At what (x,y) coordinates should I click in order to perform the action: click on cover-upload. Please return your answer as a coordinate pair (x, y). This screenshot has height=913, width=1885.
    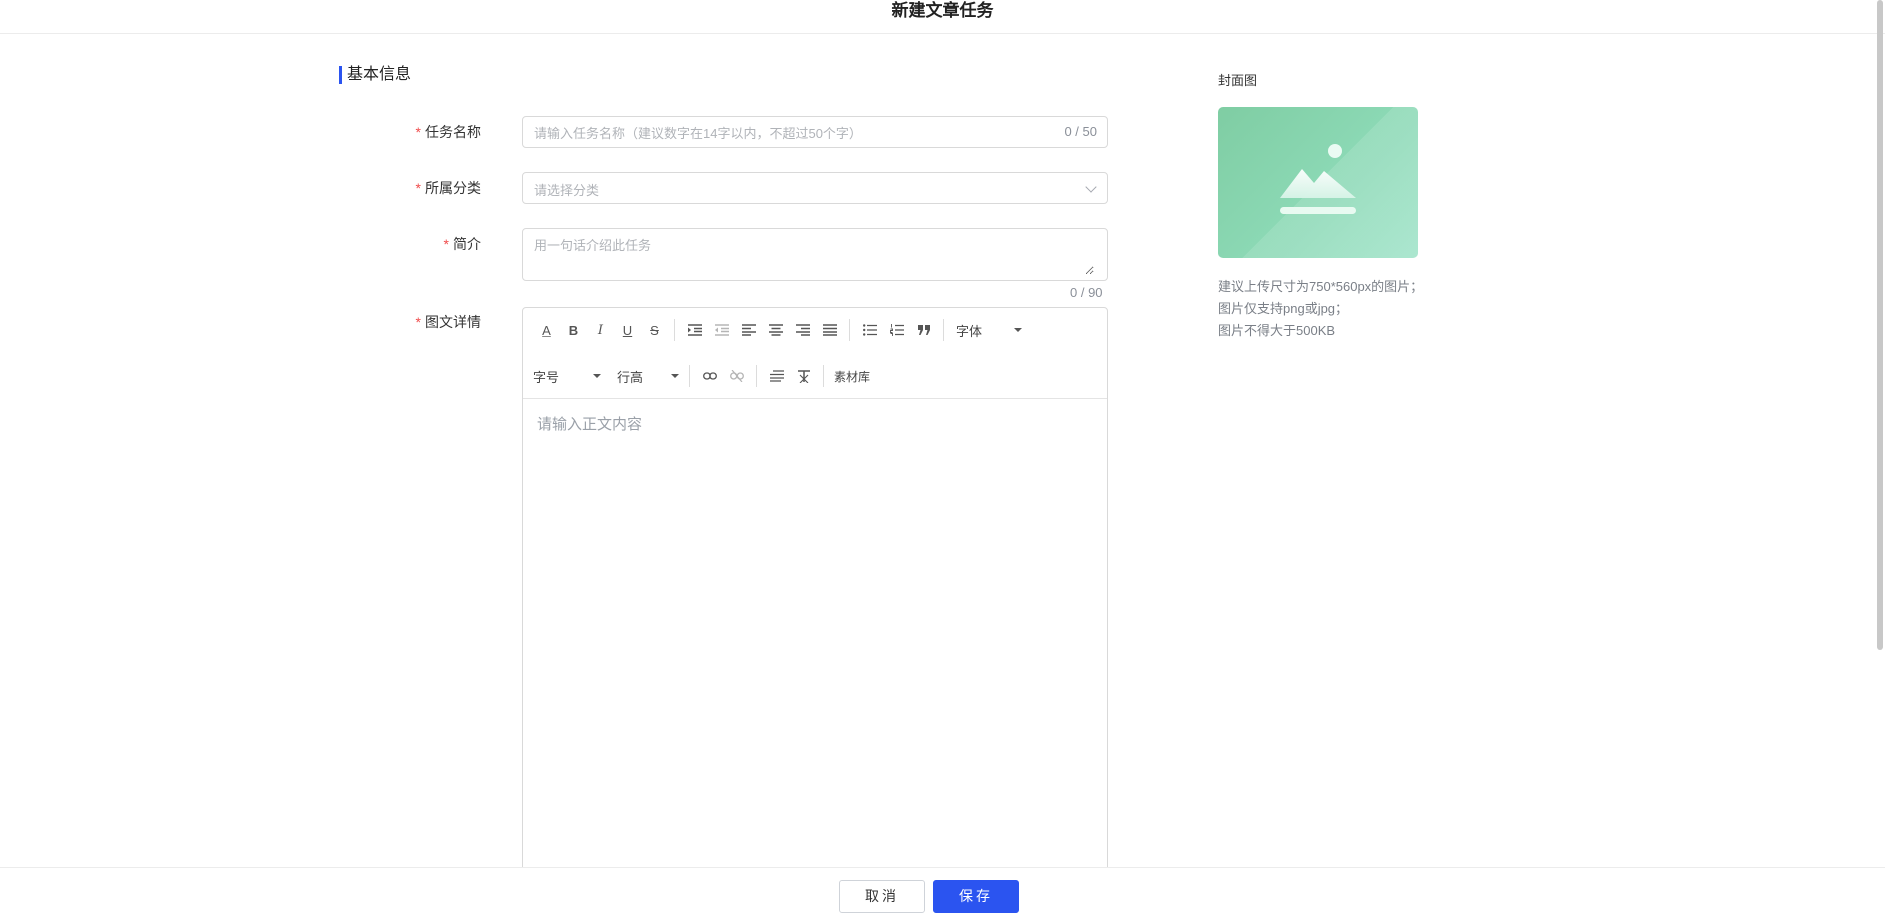
    Looking at the image, I should click on (1318, 182).